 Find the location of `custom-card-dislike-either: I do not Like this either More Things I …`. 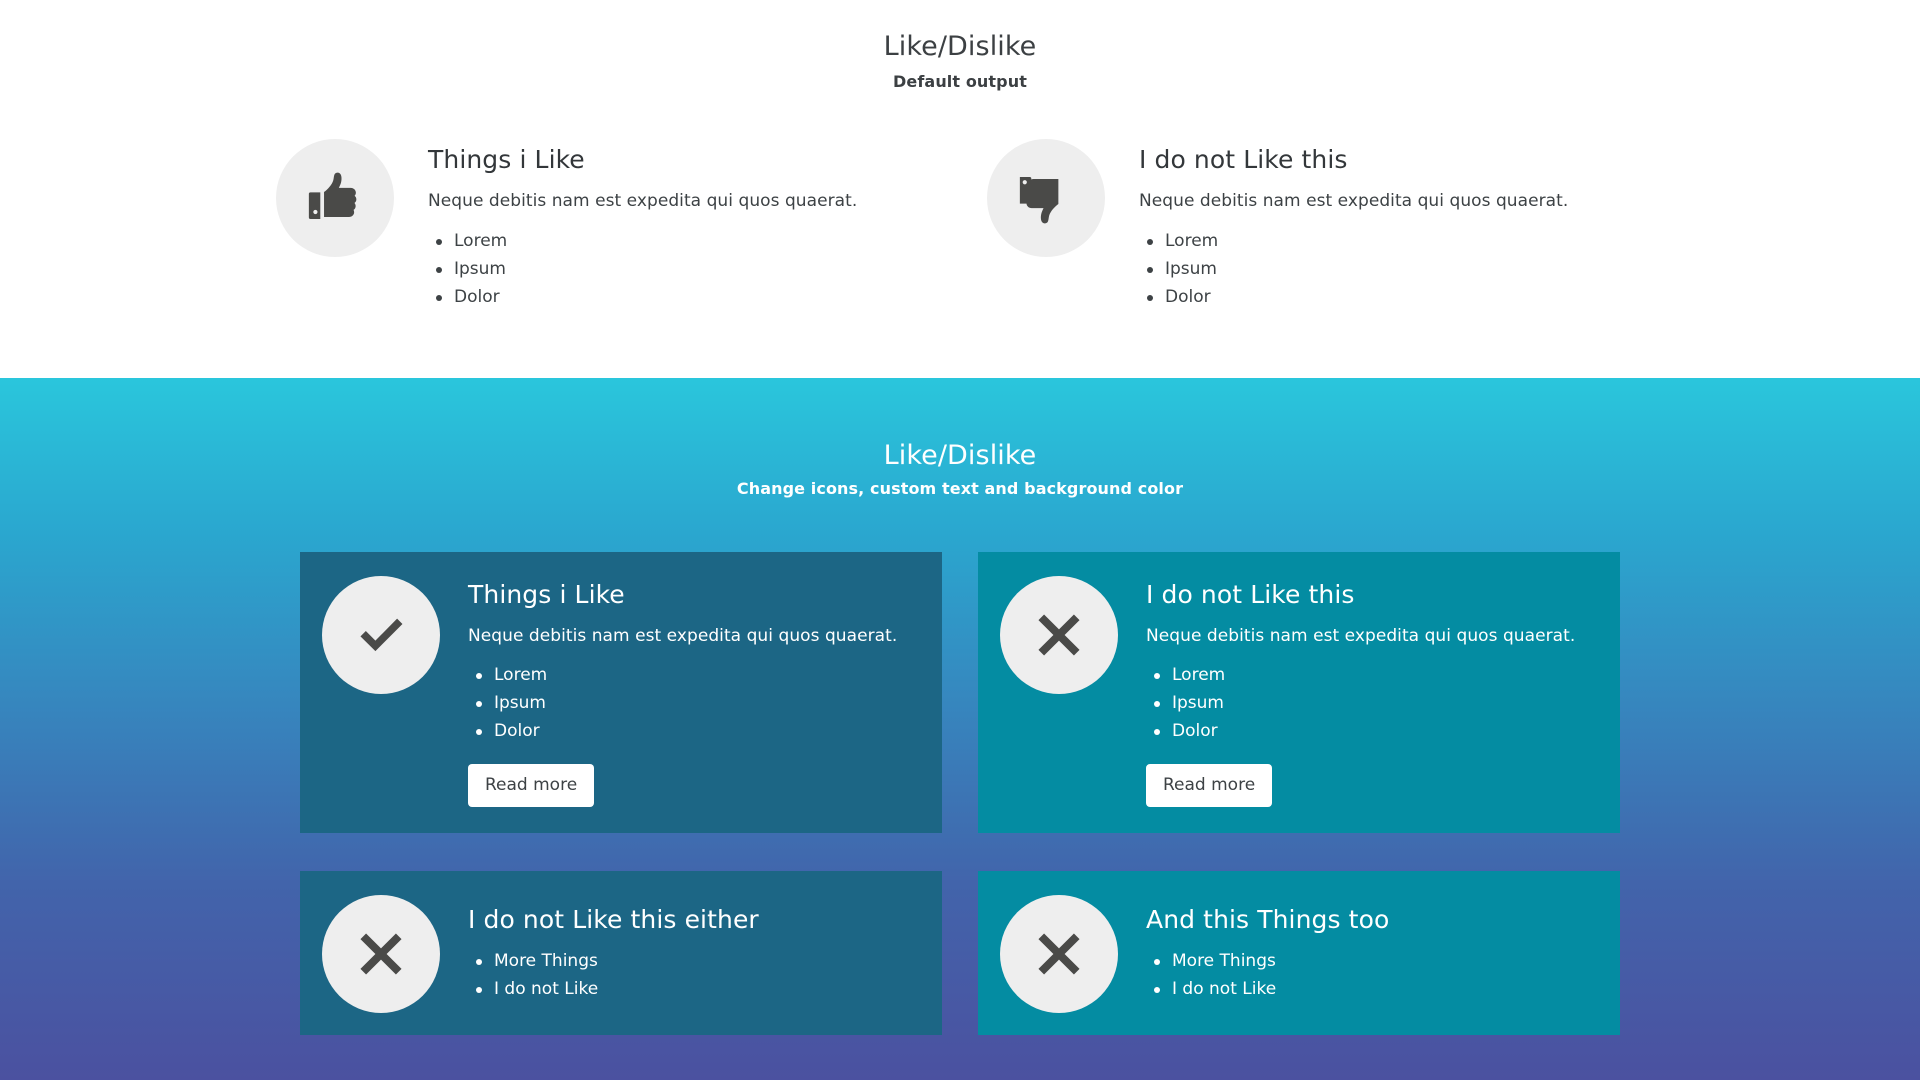

custom-card-dislike-either: I do not Like this either More Things I … is located at coordinates (621, 953).